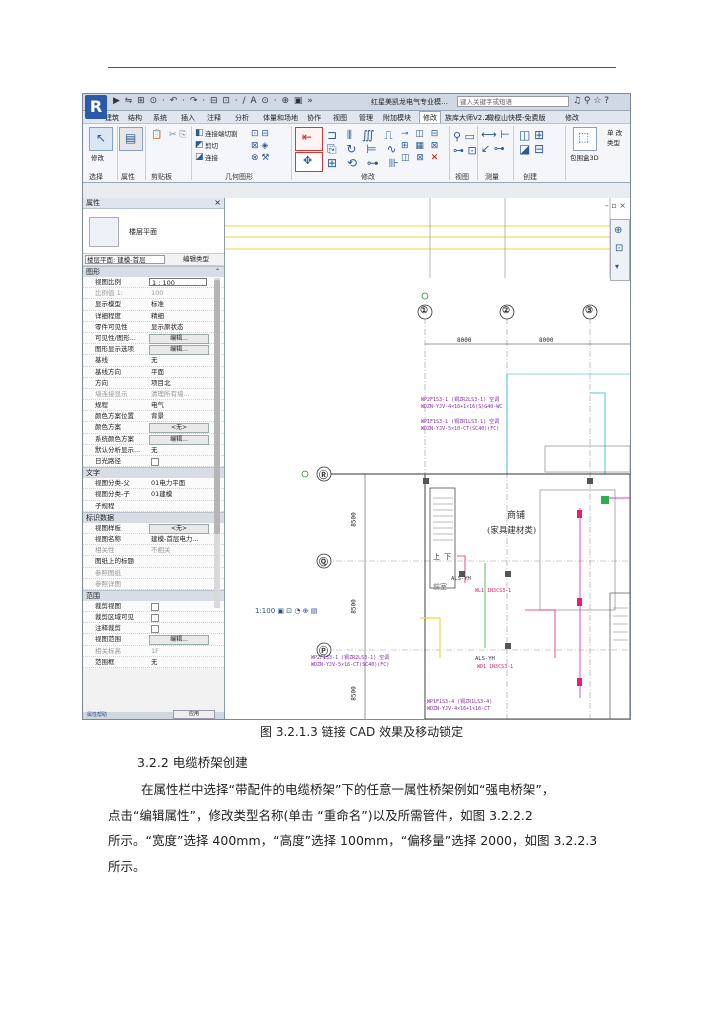 The height and width of the screenshot is (1024, 724). What do you see at coordinates (286, 611) in the screenshot?
I see `view-control-bar: 1:100 ▣ ⊡ ◔ ⊕ ▤` at bounding box center [286, 611].